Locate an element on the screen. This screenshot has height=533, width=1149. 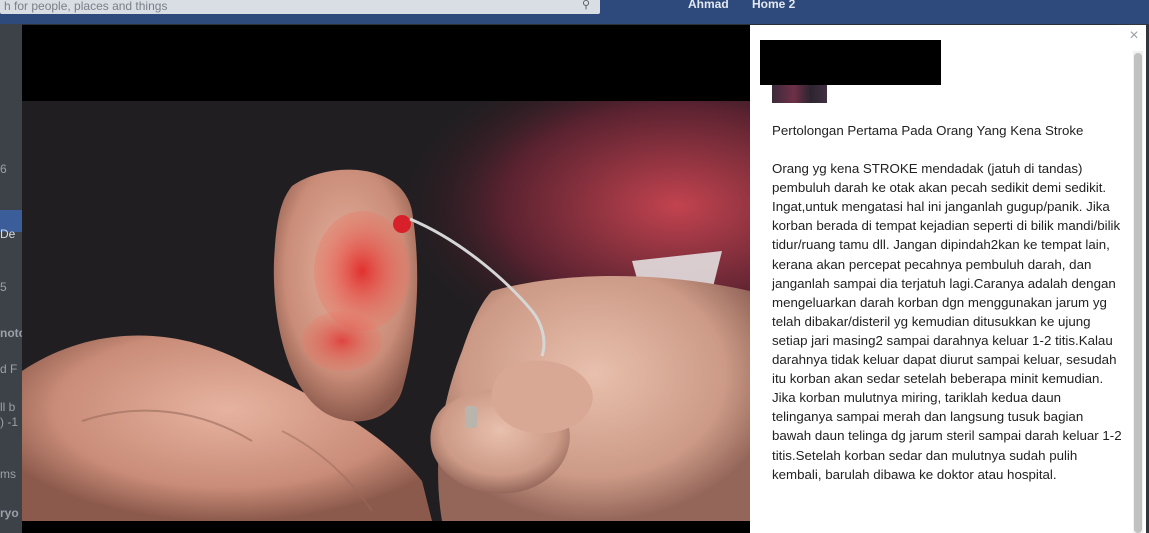
close-icon: × is located at coordinates (1134, 36).